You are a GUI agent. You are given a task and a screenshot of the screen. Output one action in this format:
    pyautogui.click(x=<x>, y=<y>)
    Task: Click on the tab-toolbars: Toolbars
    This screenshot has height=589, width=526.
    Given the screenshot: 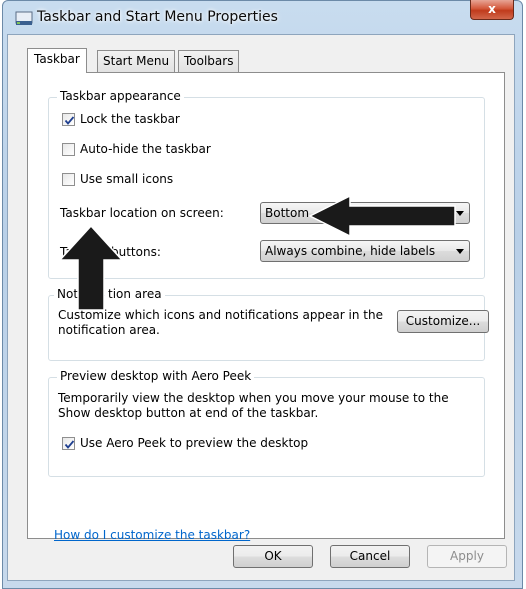 What is the action you would take?
    pyautogui.click(x=209, y=61)
    